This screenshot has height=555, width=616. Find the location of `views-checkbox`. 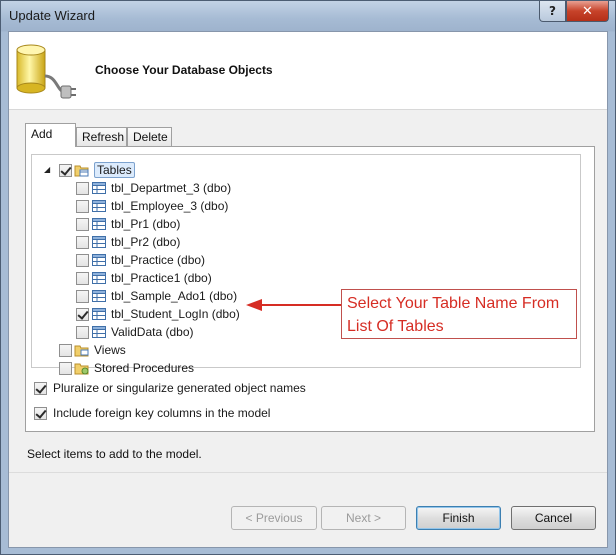

views-checkbox is located at coordinates (65, 350).